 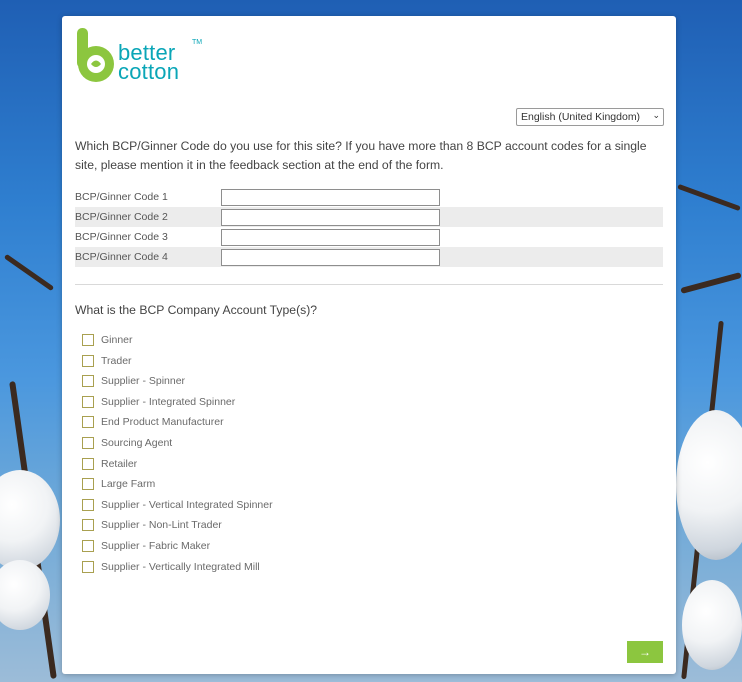 I want to click on code-label-4: BCP/Ginner Code 4, so click(x=121, y=257).